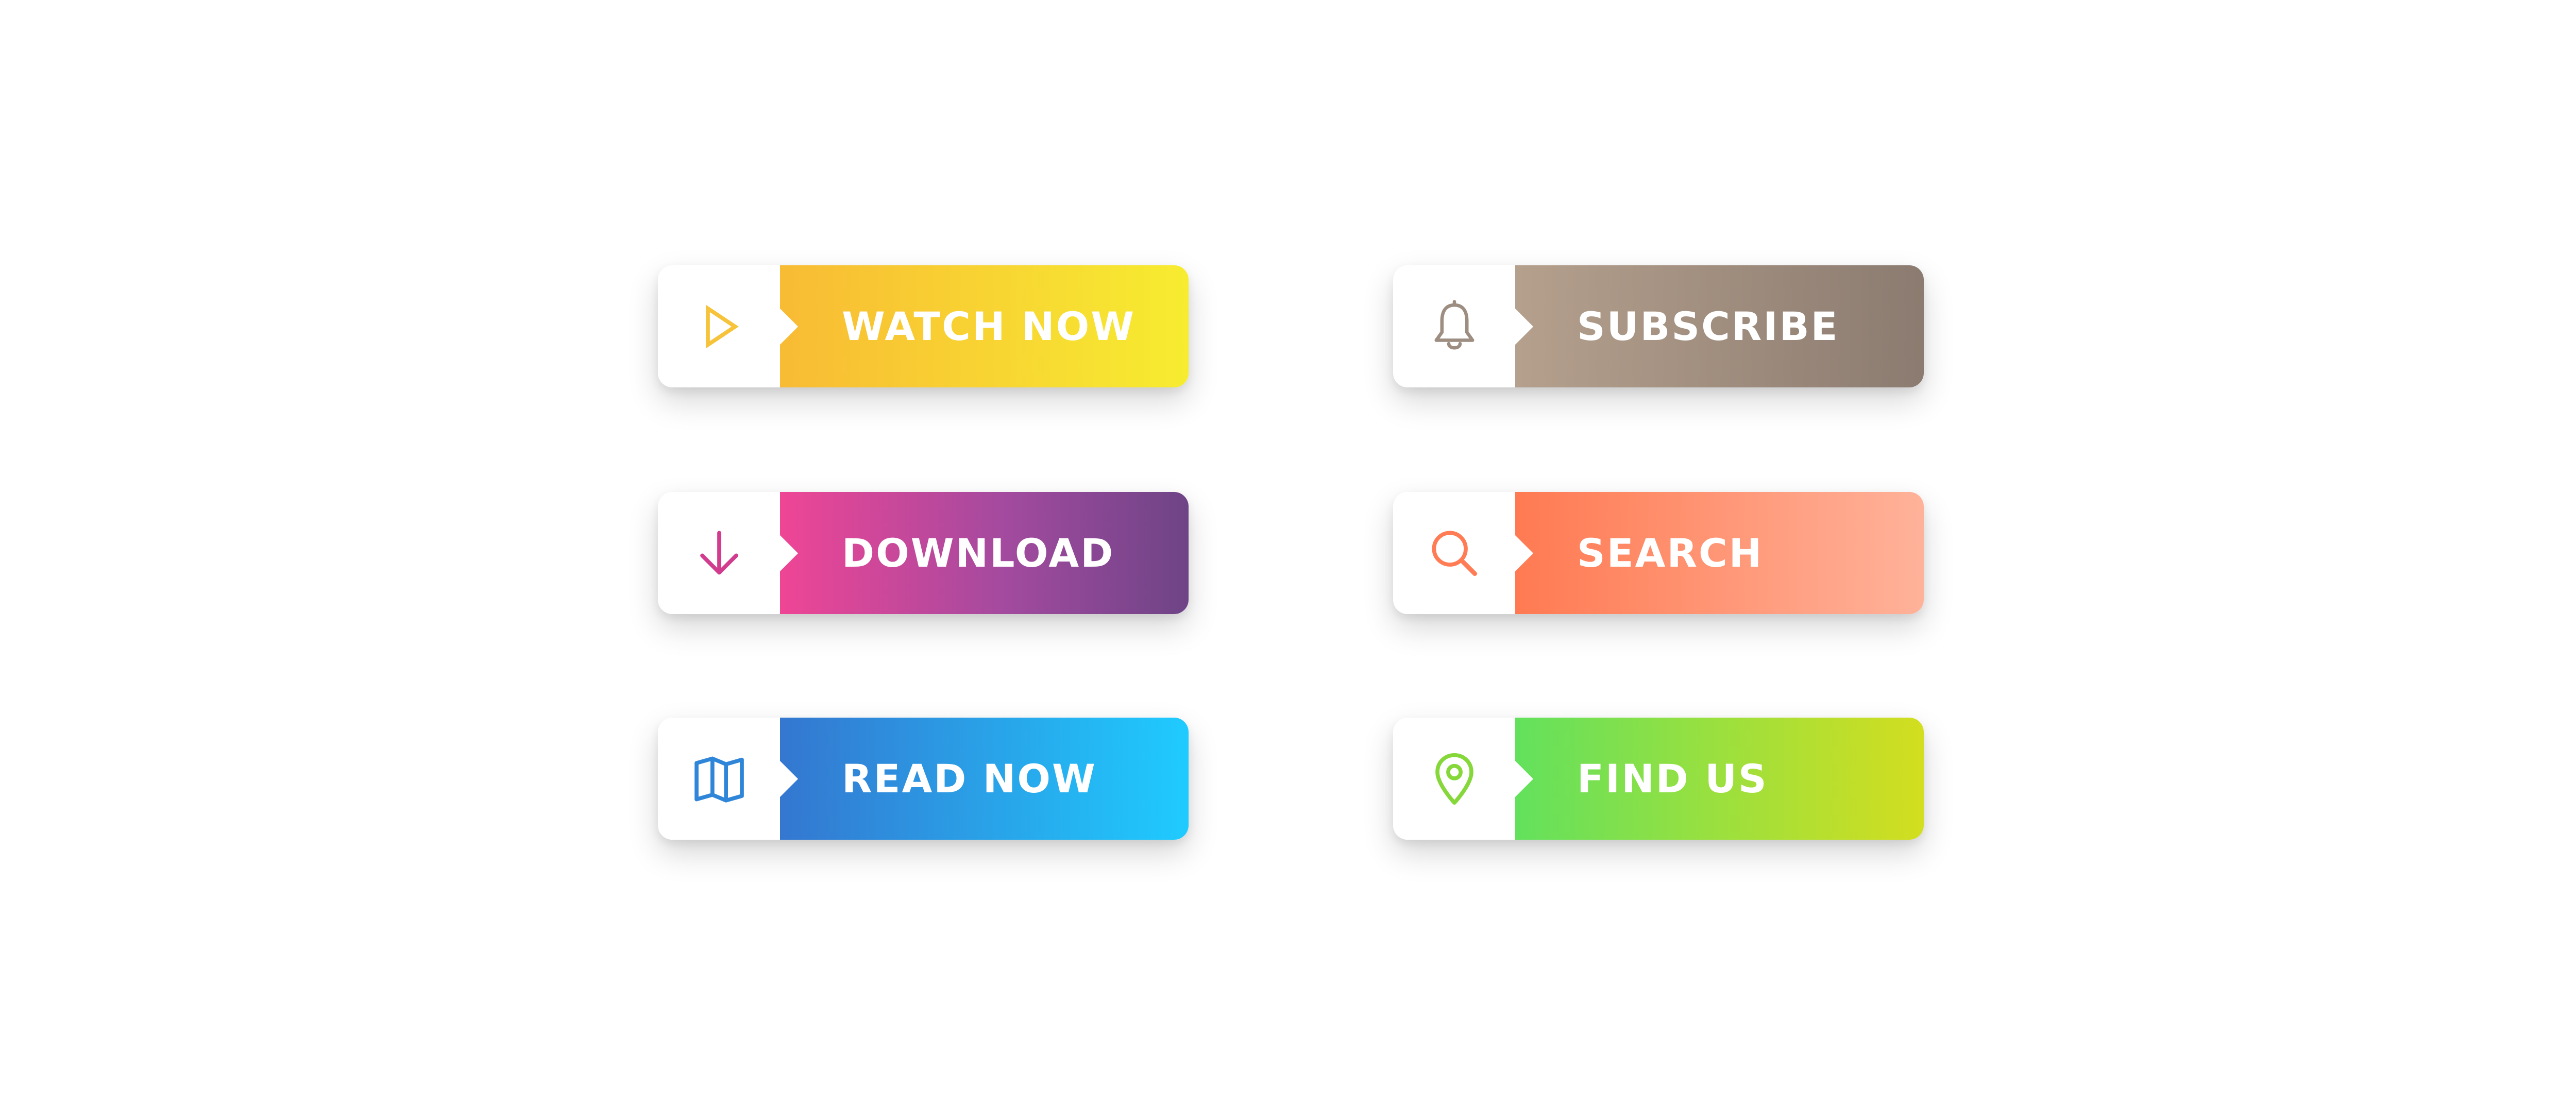 This screenshot has height=1104, width=2576. What do you see at coordinates (722, 326) in the screenshot?
I see `play-icon` at bounding box center [722, 326].